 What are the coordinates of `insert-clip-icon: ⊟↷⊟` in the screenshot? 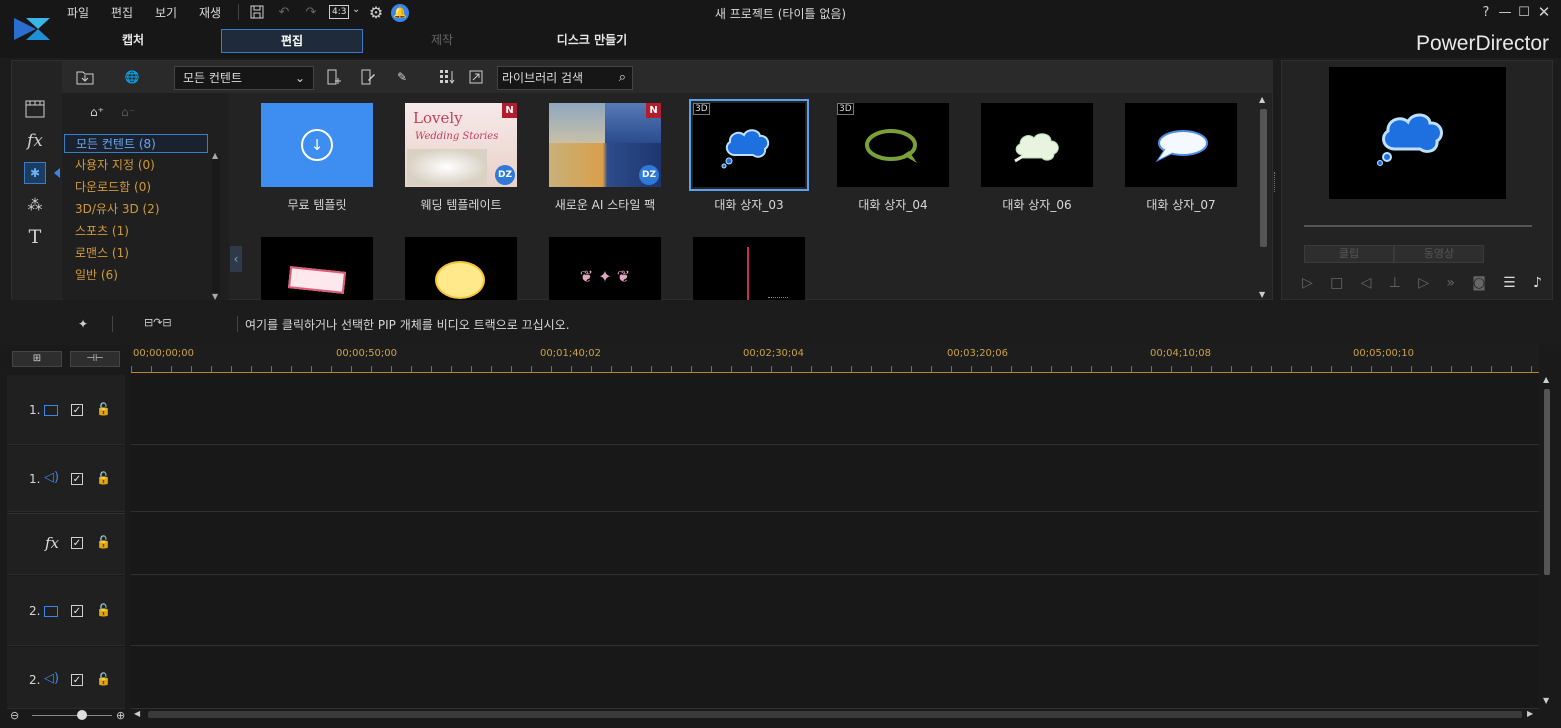 It's located at (177, 324).